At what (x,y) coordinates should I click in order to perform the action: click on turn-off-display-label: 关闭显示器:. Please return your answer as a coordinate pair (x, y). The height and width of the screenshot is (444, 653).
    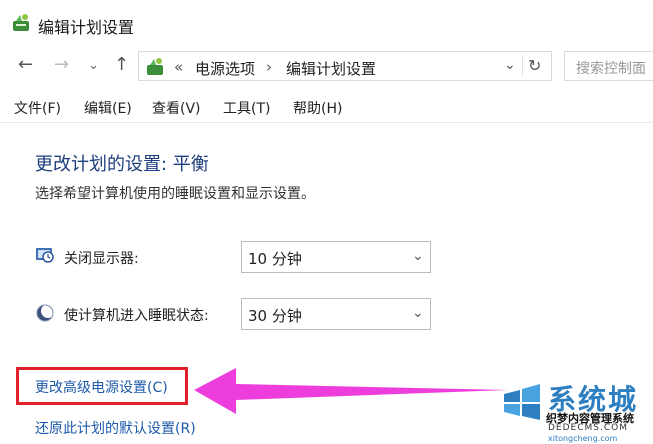
    Looking at the image, I should click on (101, 259).